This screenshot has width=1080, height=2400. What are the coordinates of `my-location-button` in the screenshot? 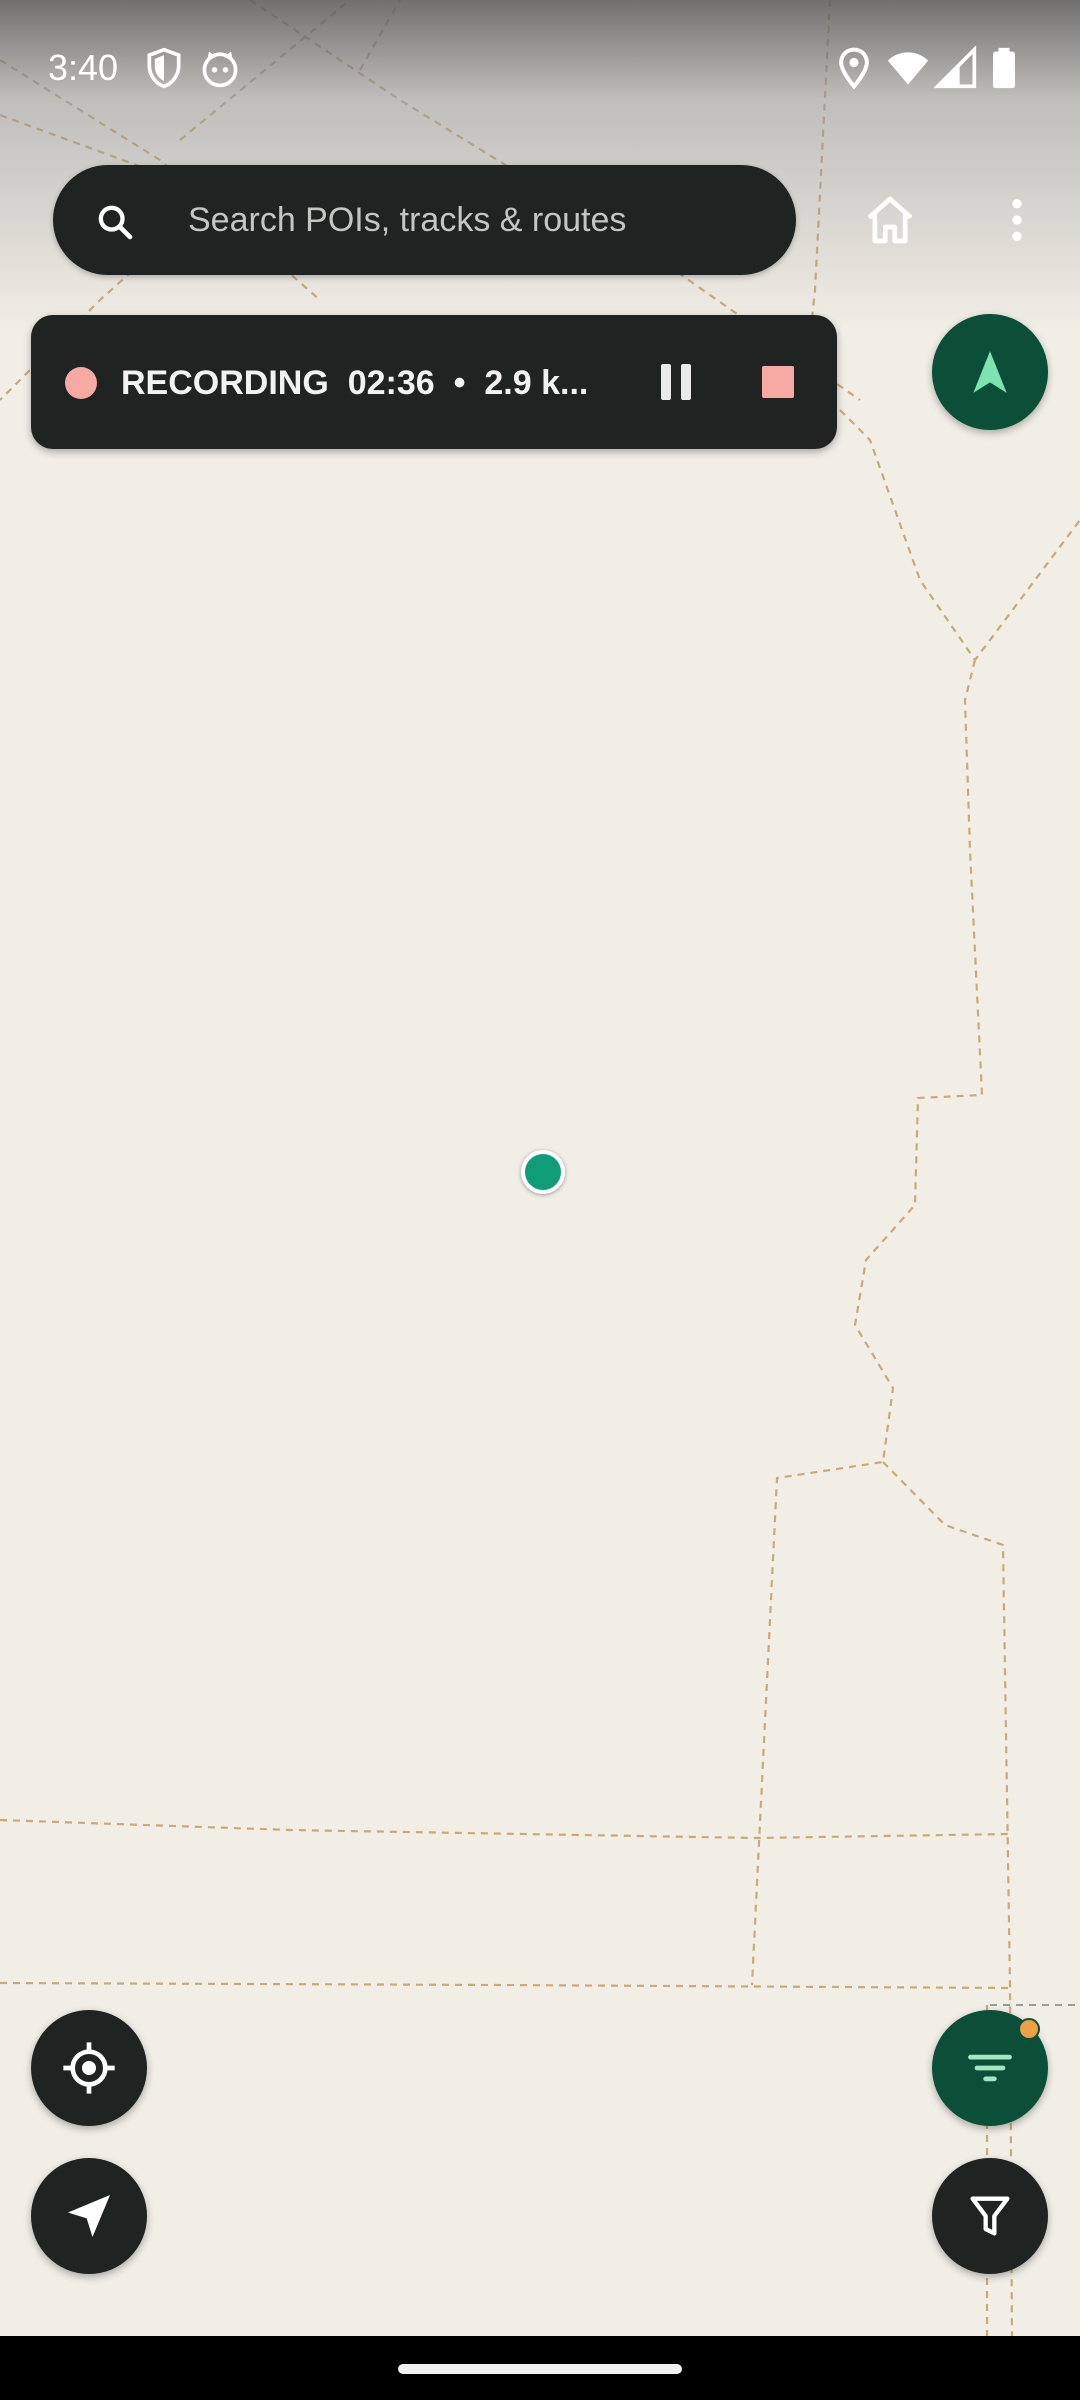 It's located at (89, 2068).